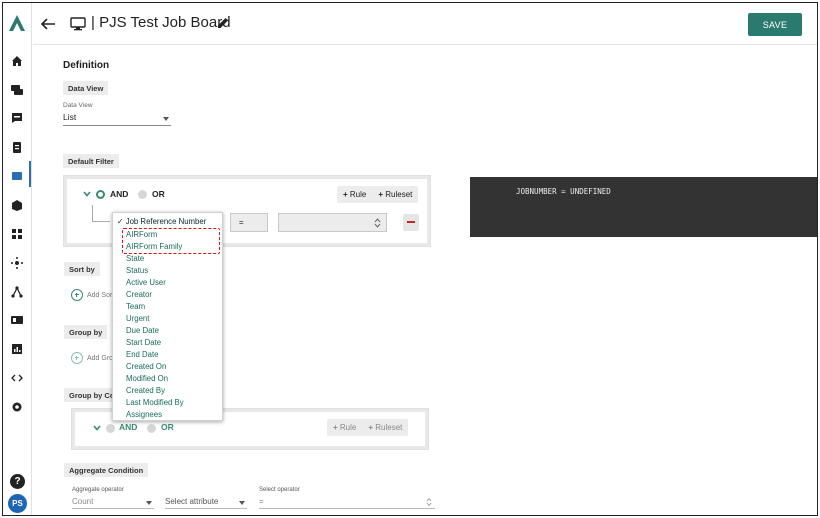 This screenshot has width=820, height=518. I want to click on code-icon, so click(17, 378).